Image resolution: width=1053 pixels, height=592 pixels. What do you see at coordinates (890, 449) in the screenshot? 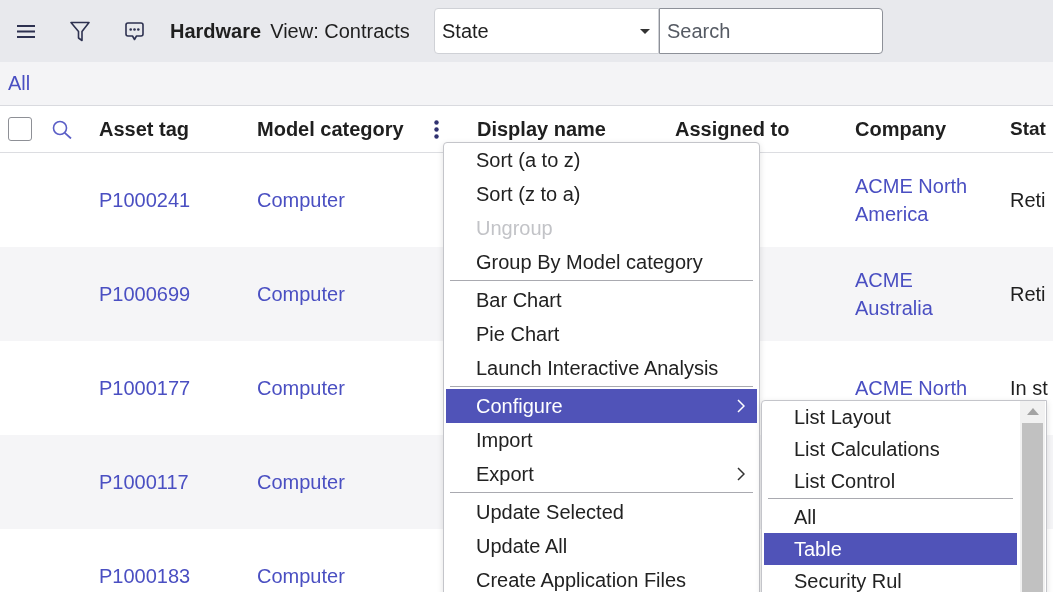
I see `menu-item: List Calculations` at bounding box center [890, 449].